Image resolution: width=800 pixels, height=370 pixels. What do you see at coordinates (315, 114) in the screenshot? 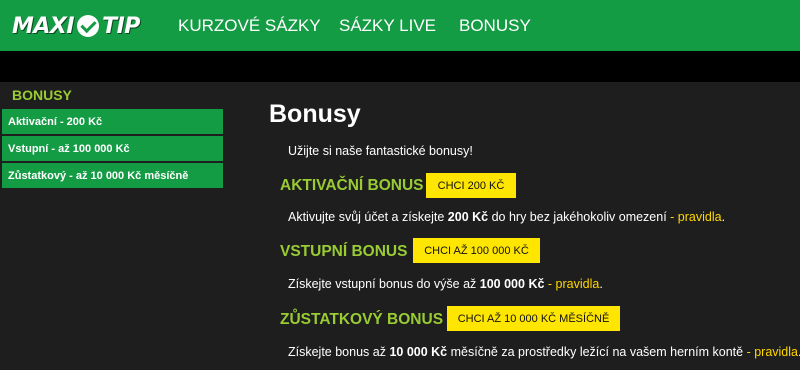
I see `page-title: Bonusy` at bounding box center [315, 114].